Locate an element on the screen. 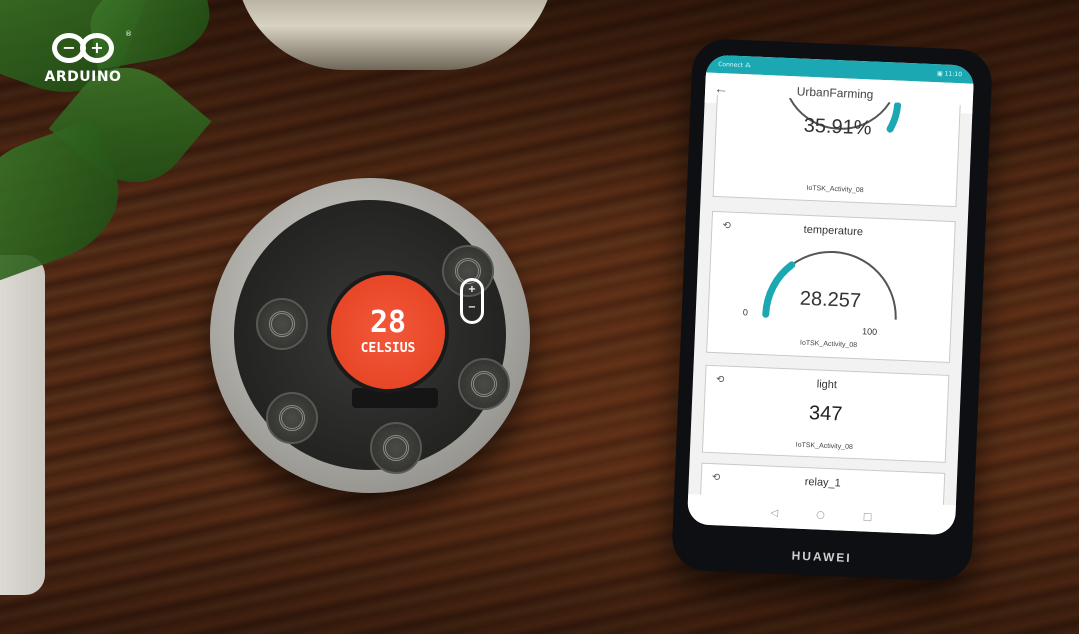 This screenshot has height=634, width=1079. camera-notch is located at coordinates (828, 51).